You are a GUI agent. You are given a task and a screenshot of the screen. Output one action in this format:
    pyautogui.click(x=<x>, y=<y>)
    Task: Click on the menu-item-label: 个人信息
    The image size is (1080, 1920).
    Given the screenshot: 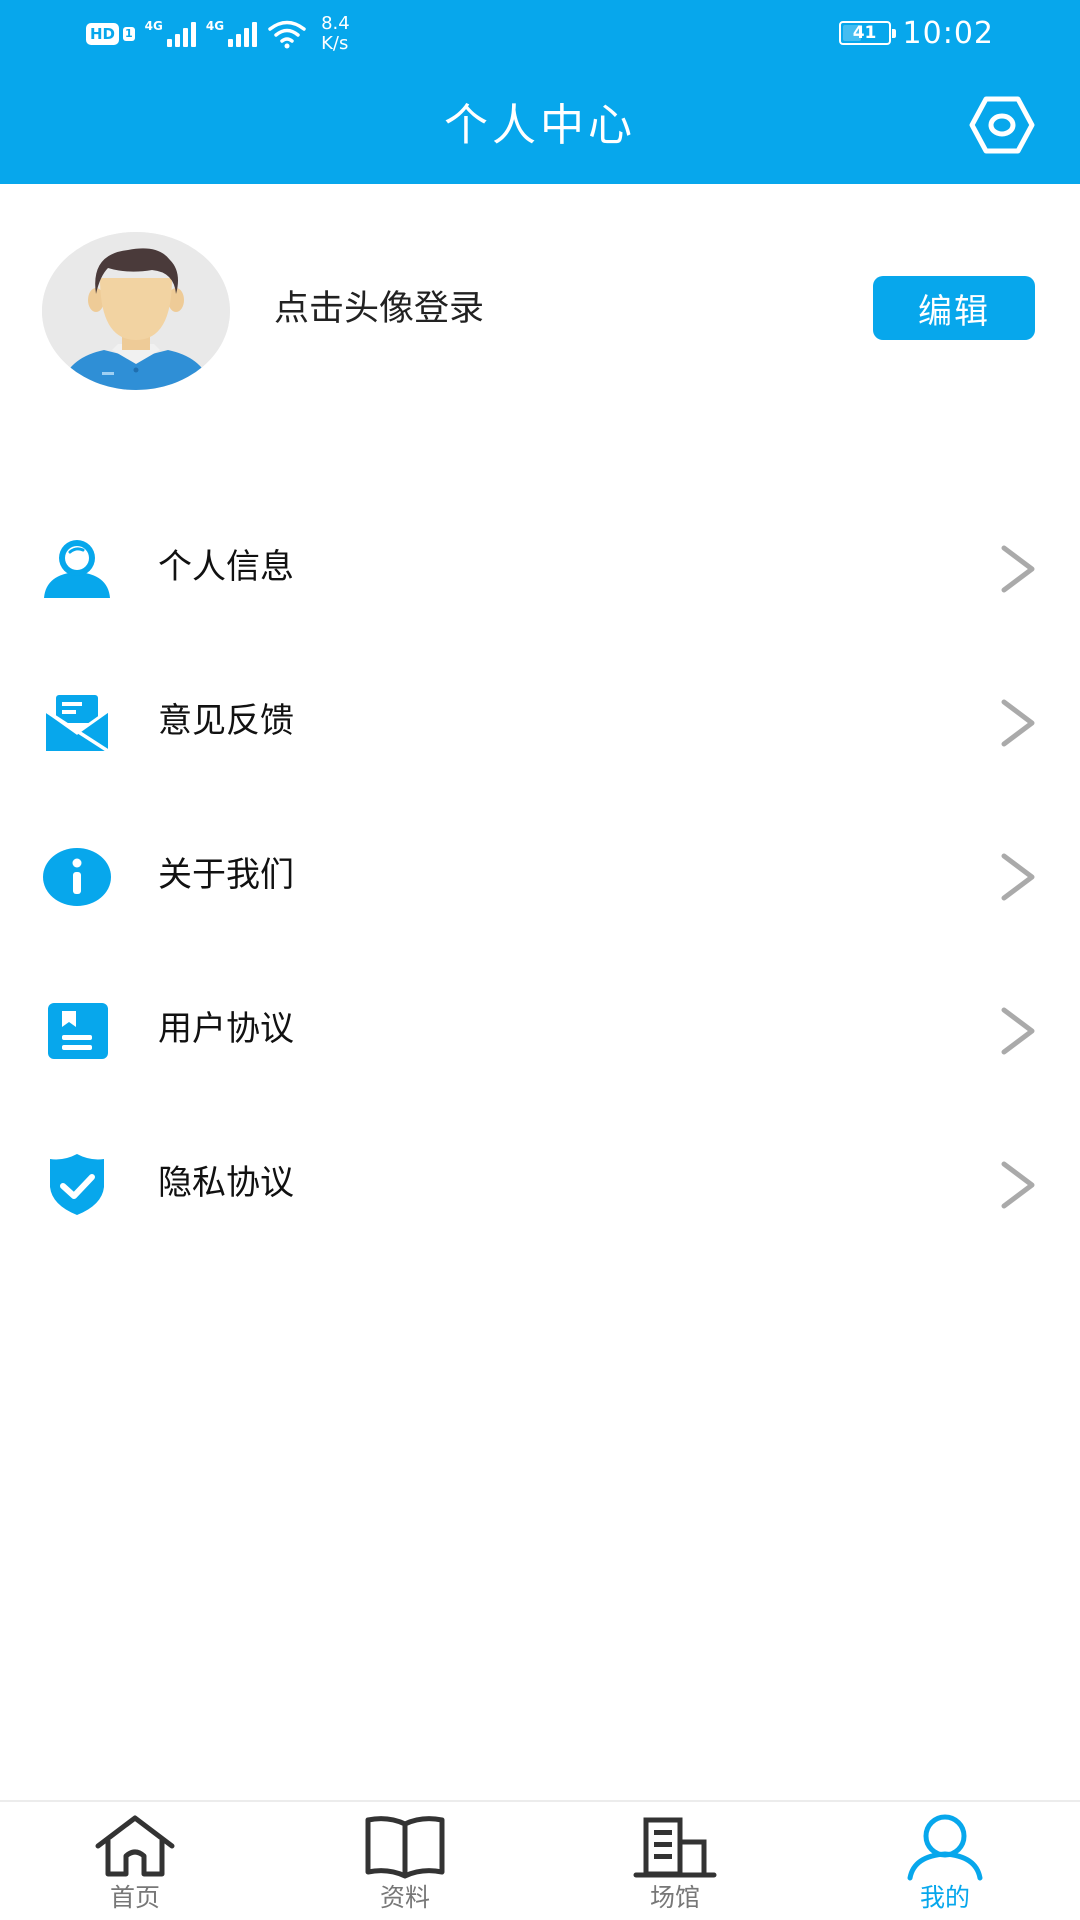 What is the action you would take?
    pyautogui.click(x=226, y=567)
    